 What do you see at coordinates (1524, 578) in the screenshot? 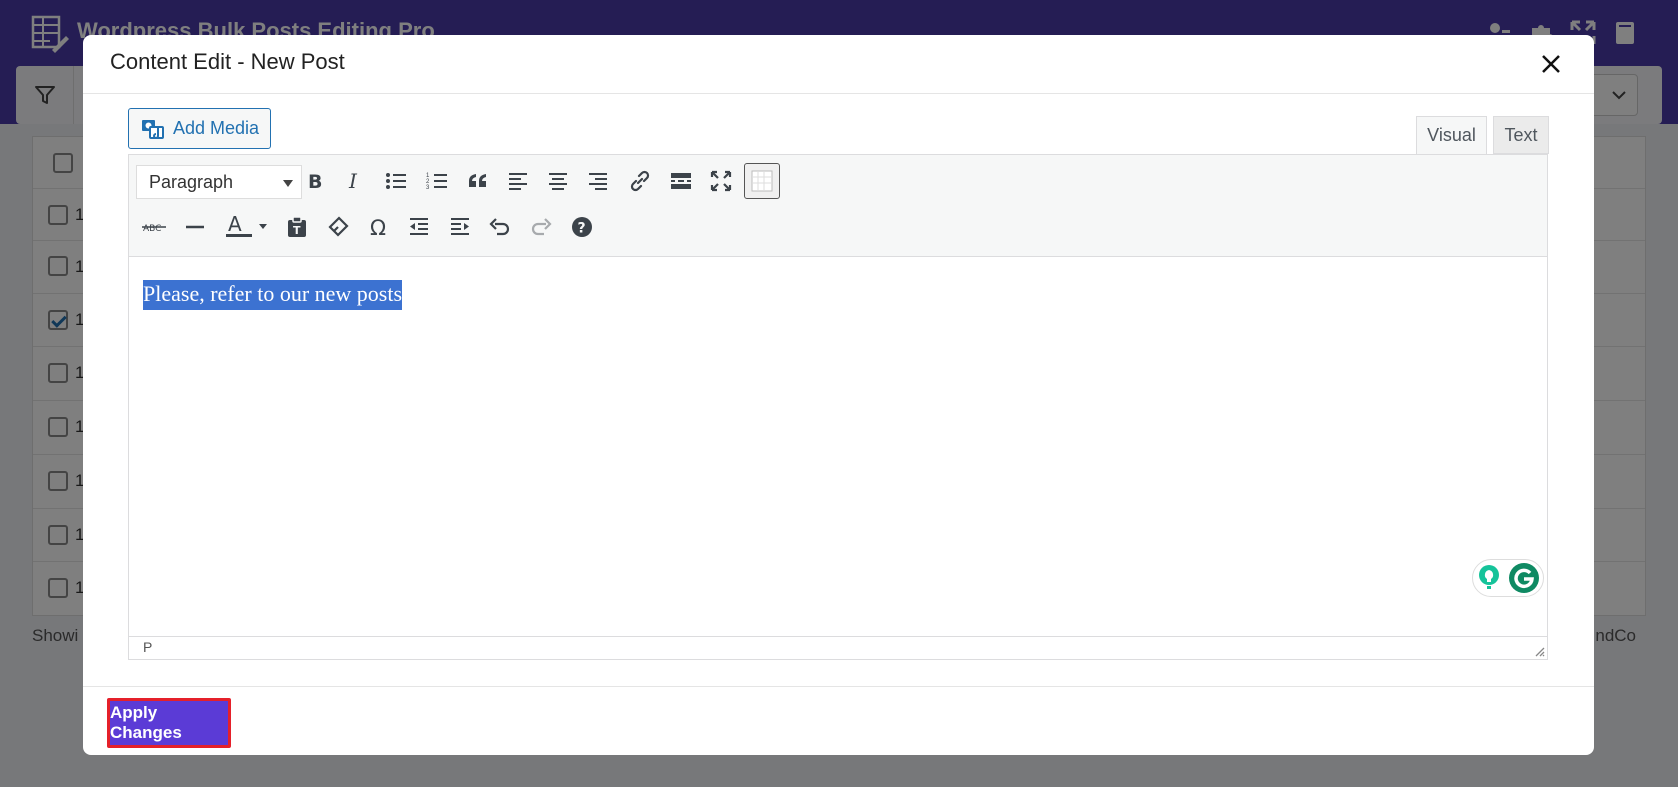
I see `grammarly-icon` at bounding box center [1524, 578].